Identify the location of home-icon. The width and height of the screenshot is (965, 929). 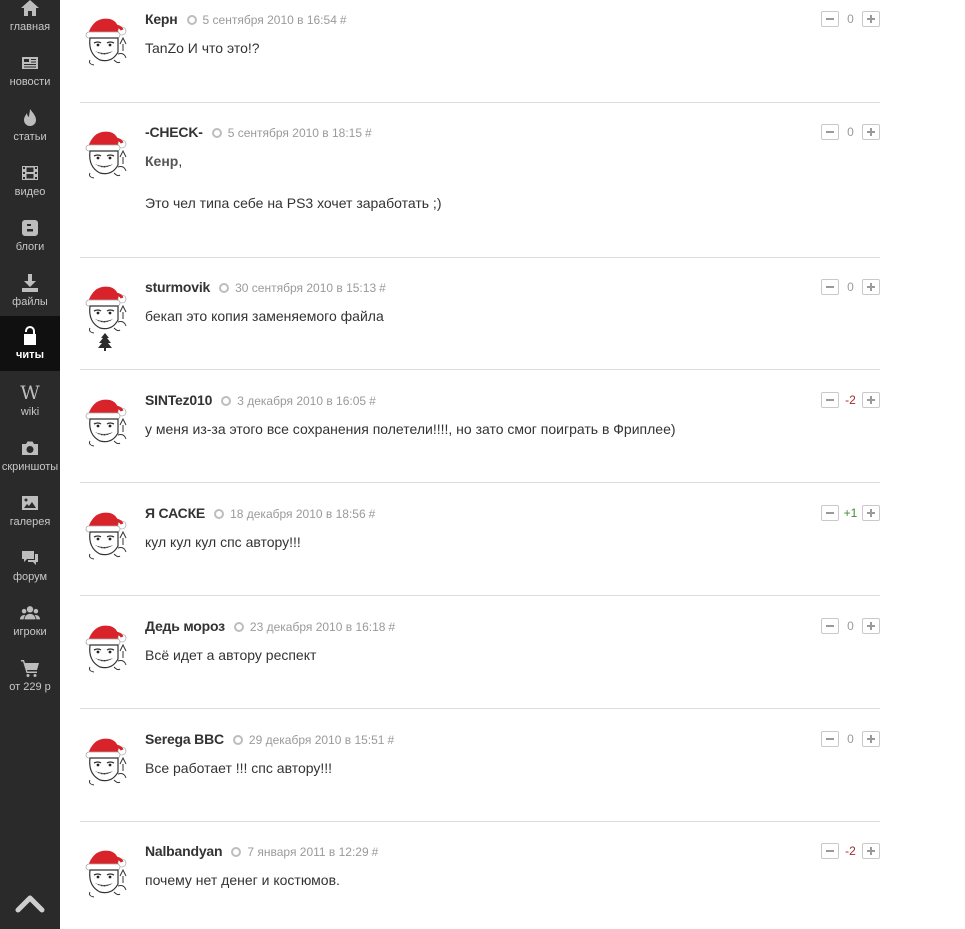
(30, 10).